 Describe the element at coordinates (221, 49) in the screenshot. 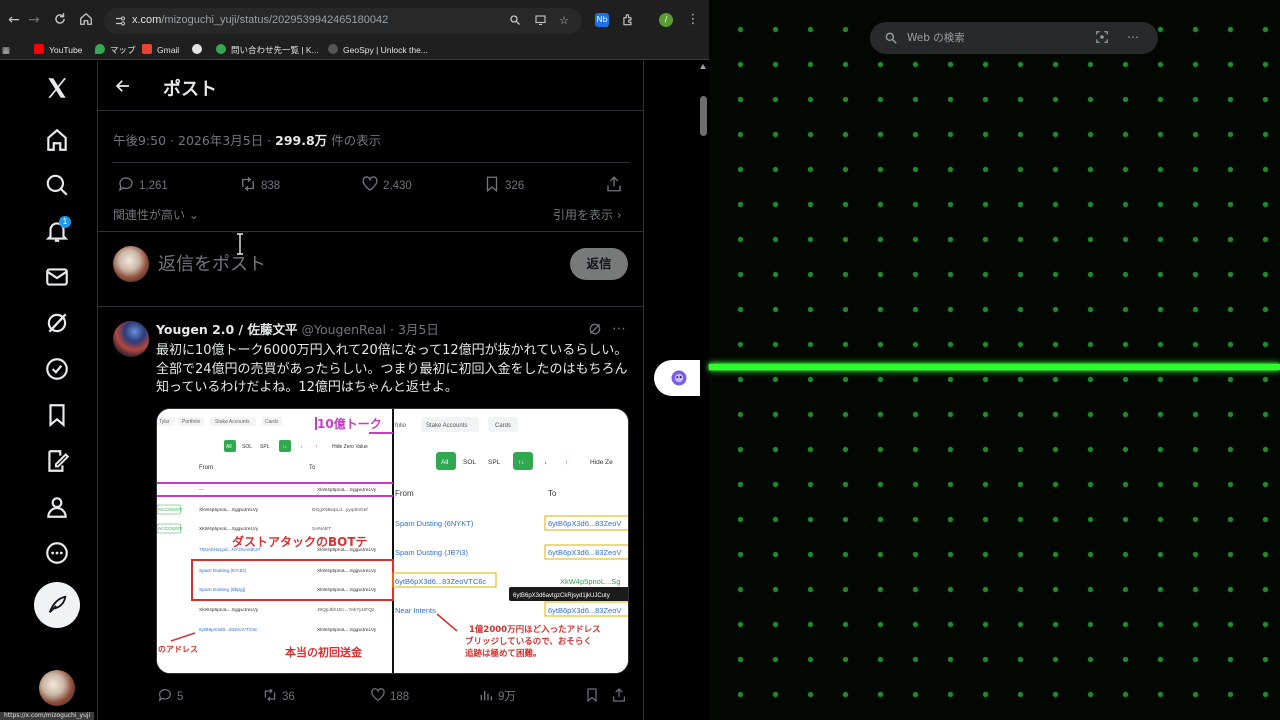

I see `contacts-favicon` at that location.